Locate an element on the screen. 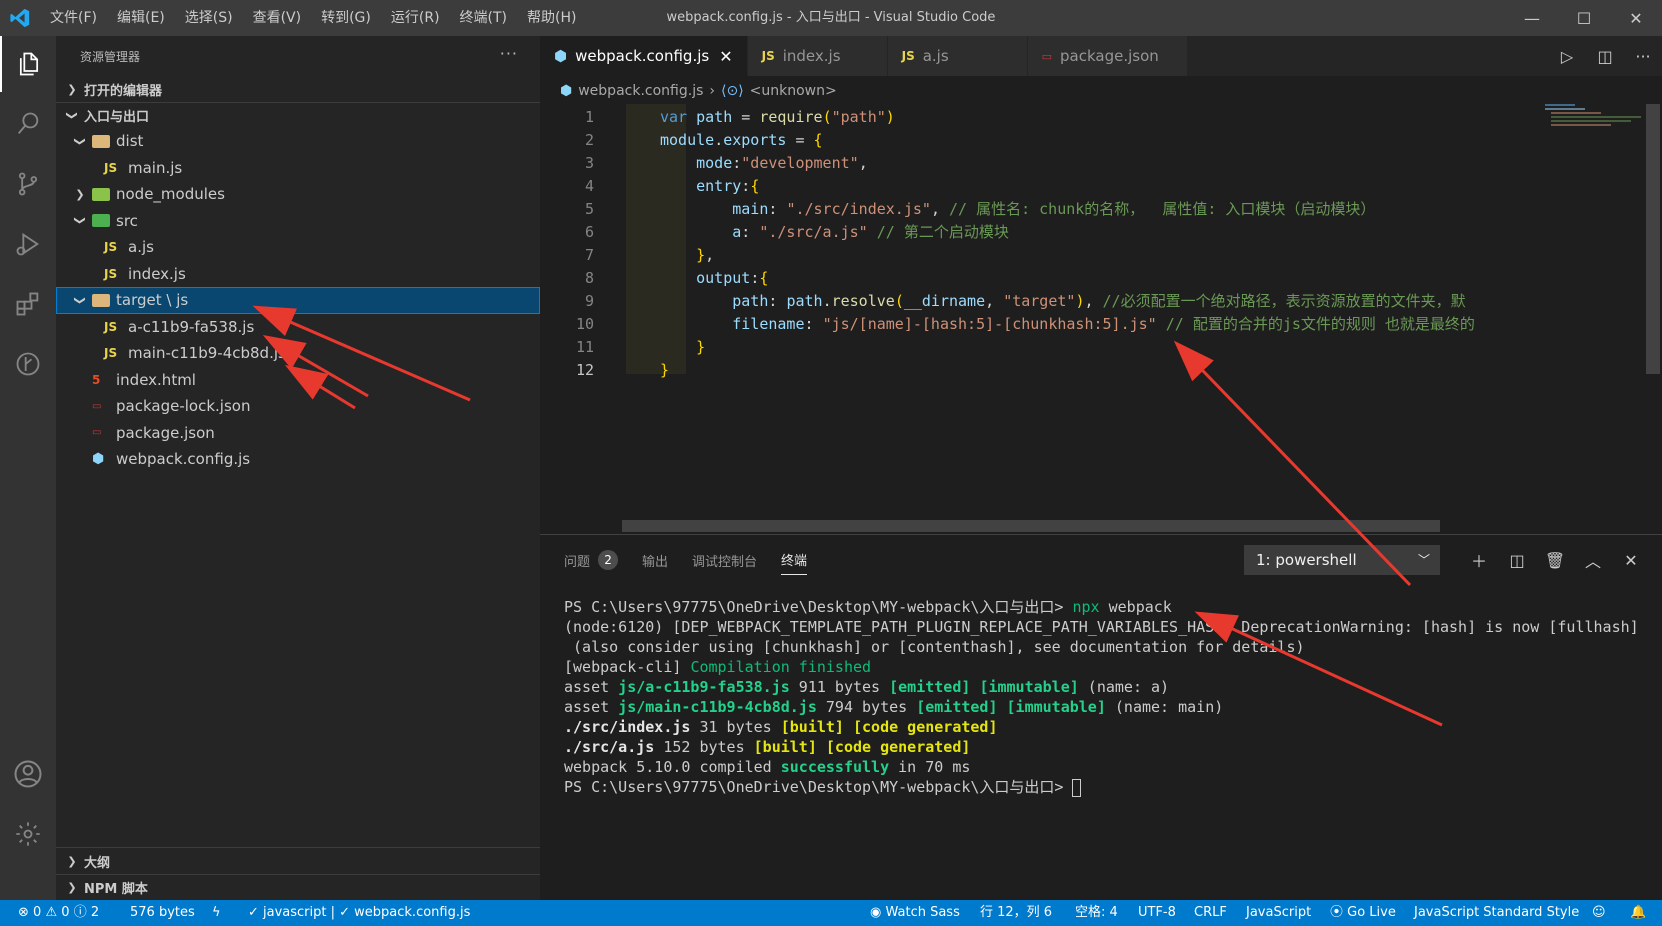 The width and height of the screenshot is (1662, 926). terminal-select-value: 1: powershell is located at coordinates (1306, 560).